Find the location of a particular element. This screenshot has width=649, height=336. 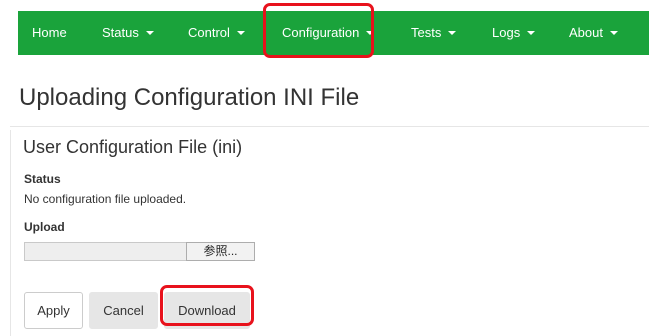

status-label: Status is located at coordinates (42, 179).